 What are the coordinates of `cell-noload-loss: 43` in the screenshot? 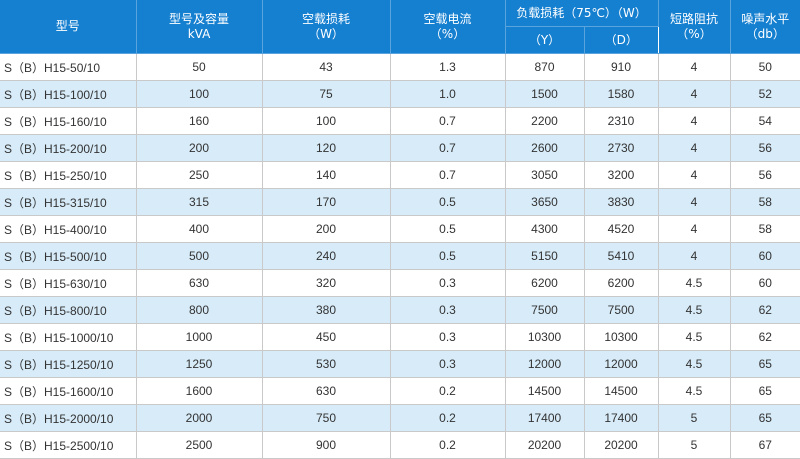 It's located at (326, 67).